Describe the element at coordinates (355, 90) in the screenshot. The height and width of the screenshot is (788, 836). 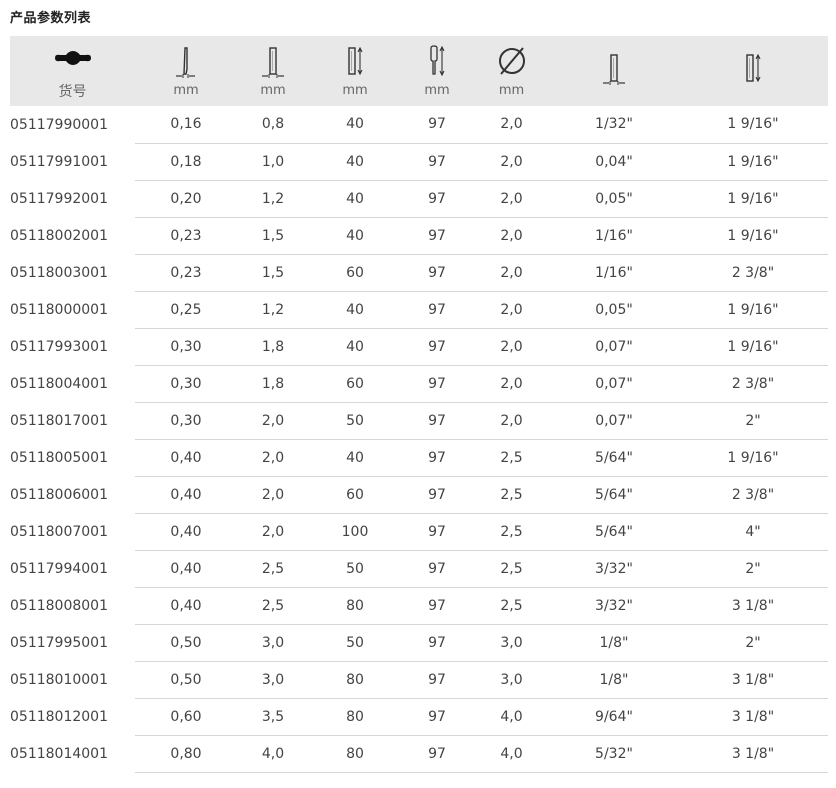
I see `header-label-blade-length: mm` at that location.